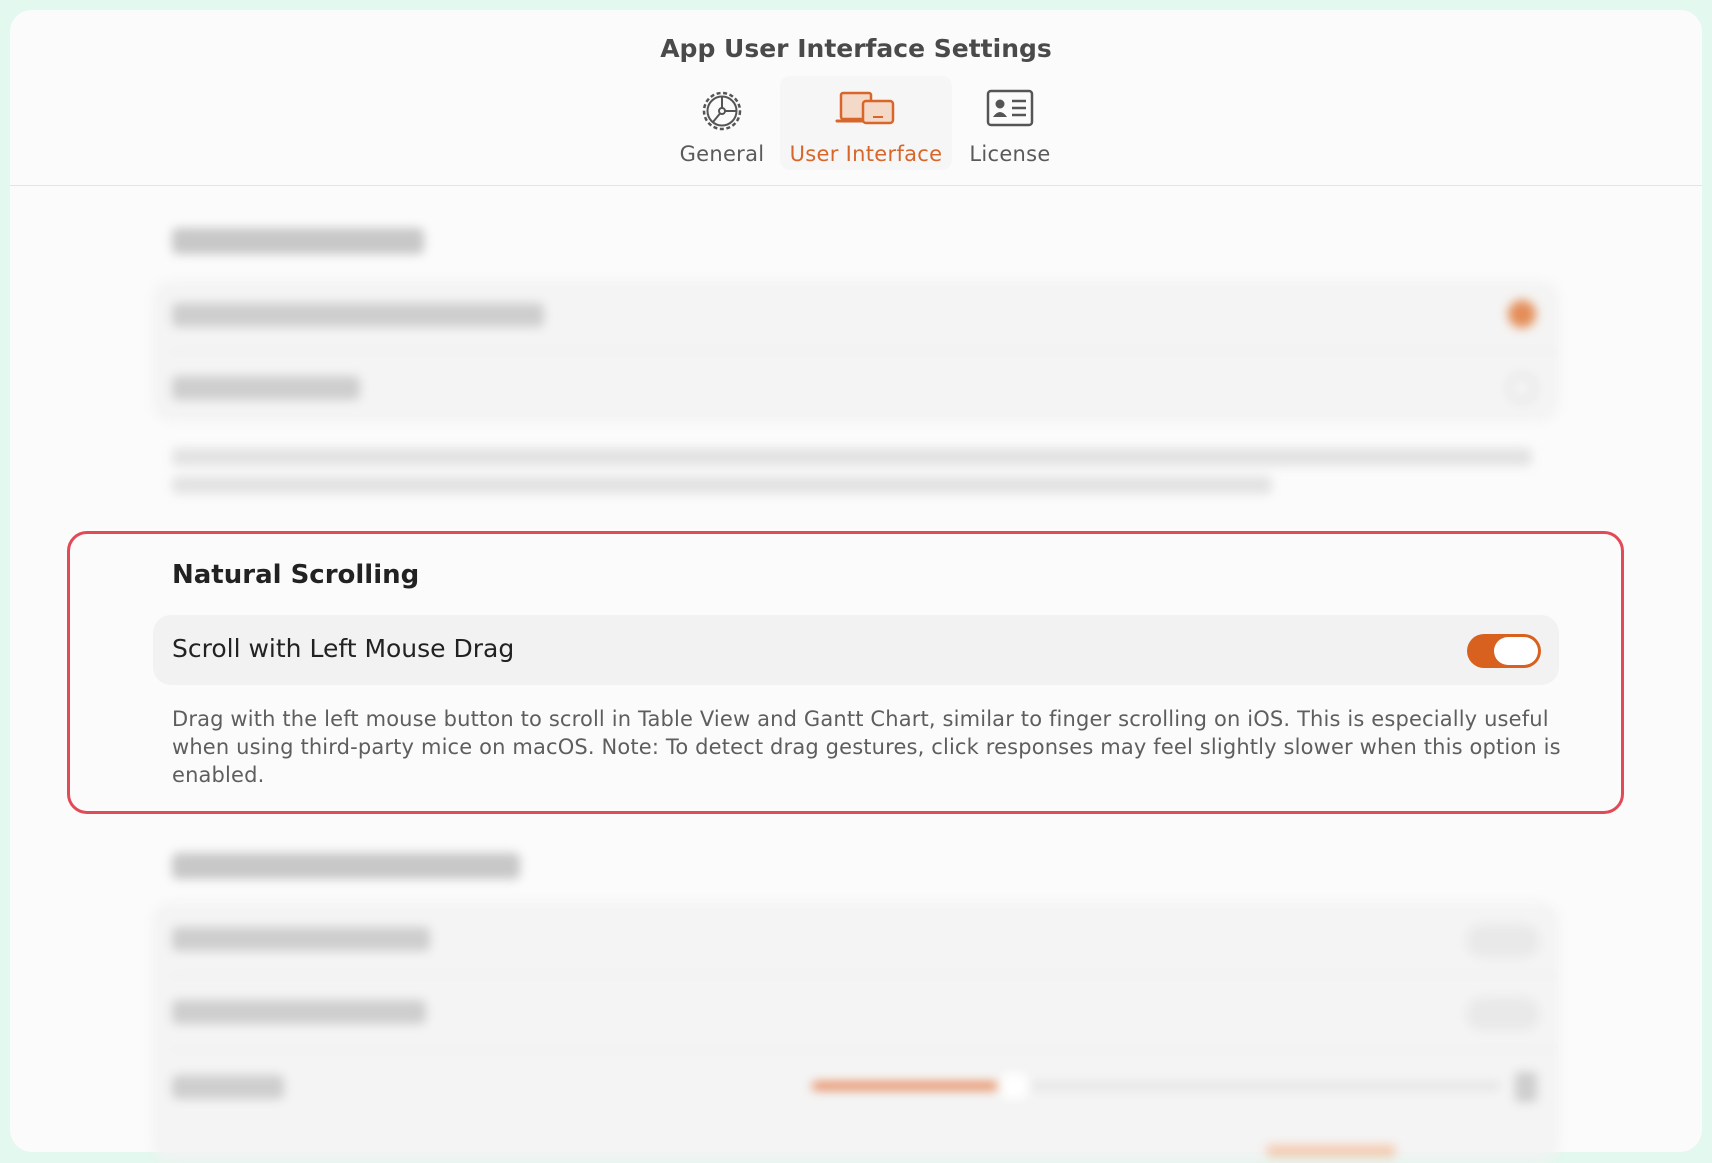 The image size is (1712, 1163). Describe the element at coordinates (905, 1086) in the screenshot. I see `slider-filled` at that location.